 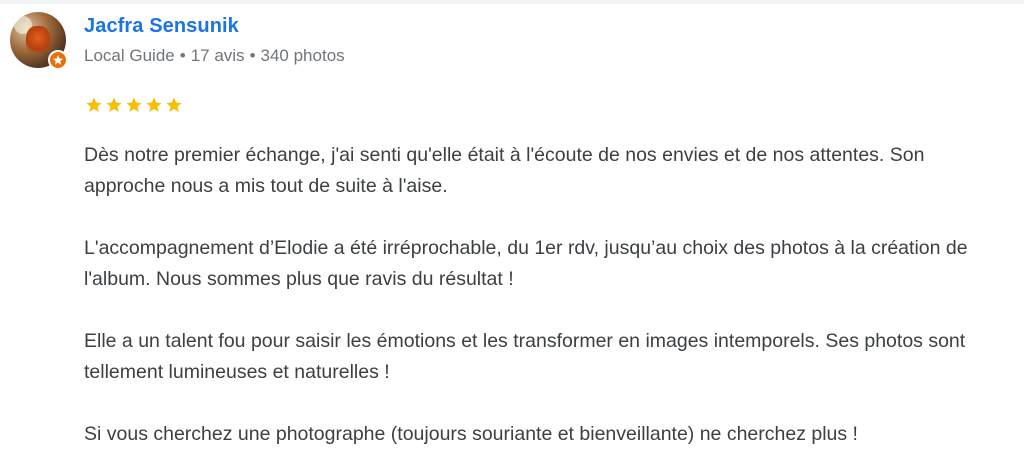 I want to click on photos-count: 340 photos, so click(x=302, y=55).